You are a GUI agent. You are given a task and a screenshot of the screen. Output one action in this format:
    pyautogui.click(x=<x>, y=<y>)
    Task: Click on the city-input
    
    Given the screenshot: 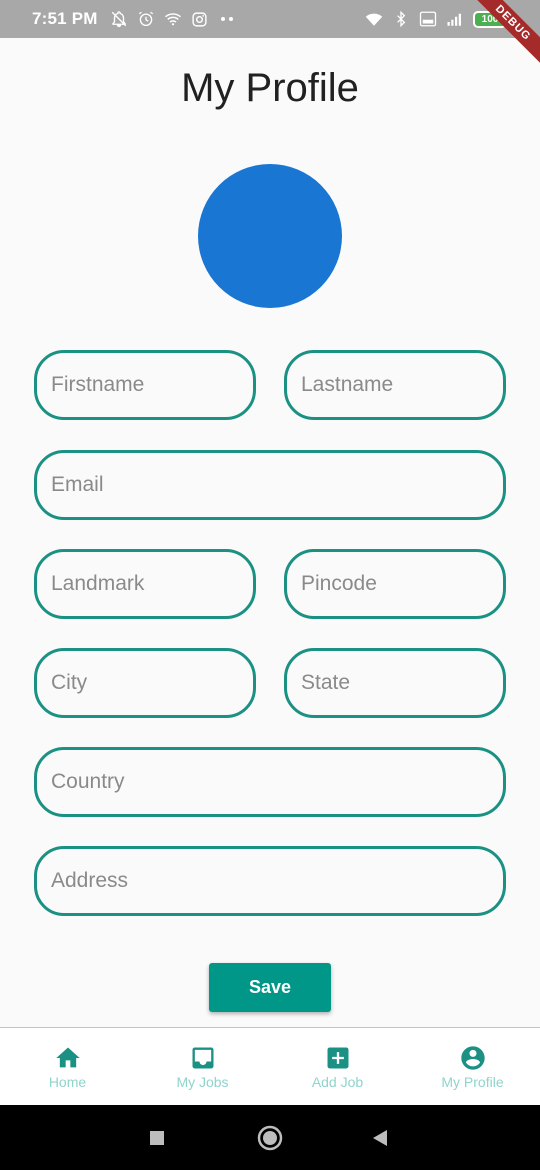 What is the action you would take?
    pyautogui.click(x=152, y=683)
    